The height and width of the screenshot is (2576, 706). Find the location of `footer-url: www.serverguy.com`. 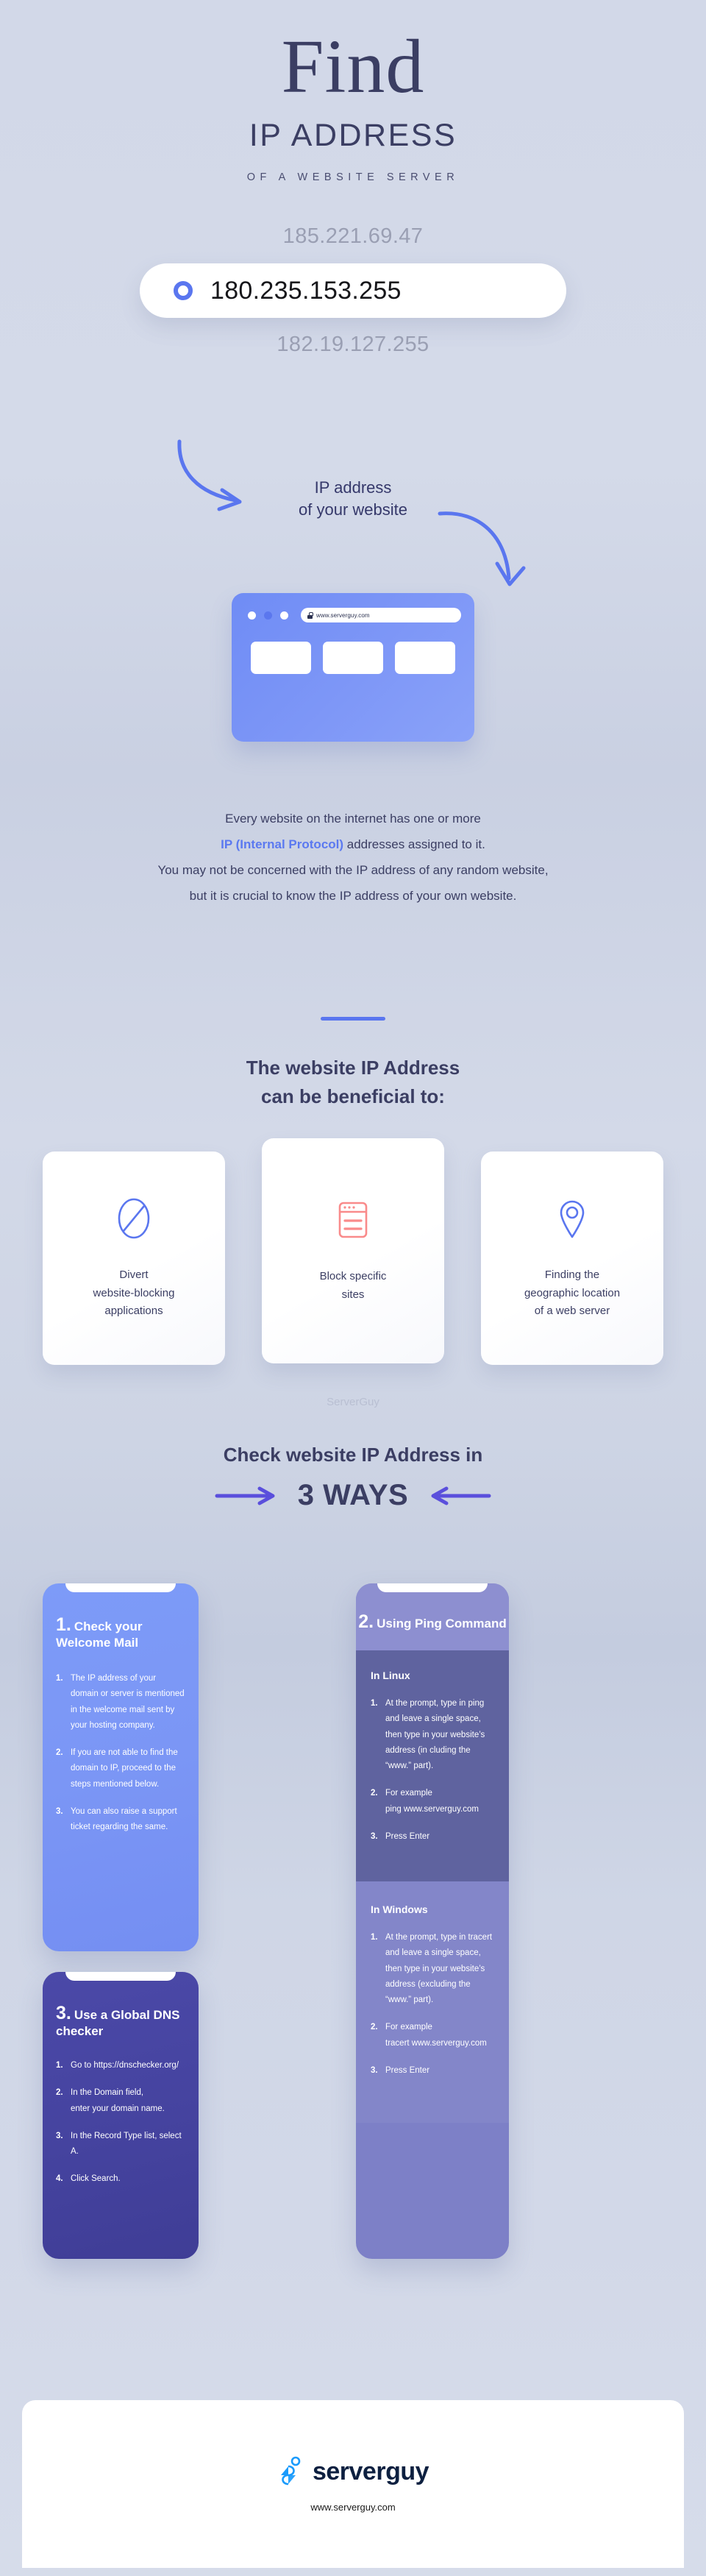

footer-url: www.serverguy.com is located at coordinates (353, 2507).